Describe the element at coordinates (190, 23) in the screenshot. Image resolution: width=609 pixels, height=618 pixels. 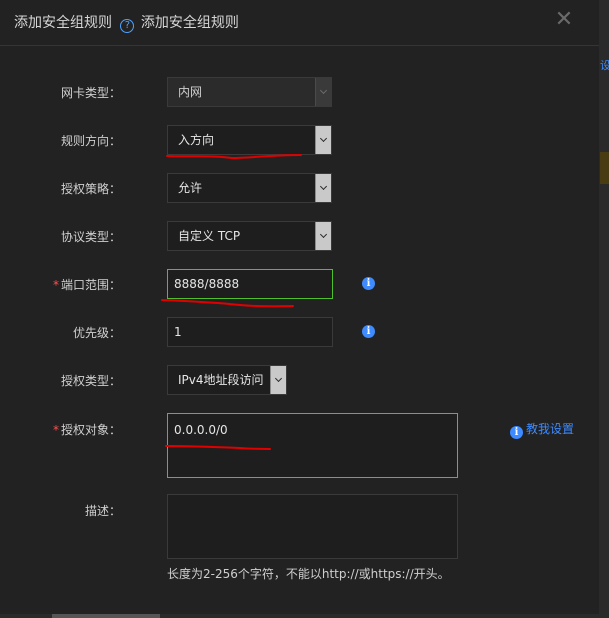
I see `help-link: 添加安全组规则` at that location.